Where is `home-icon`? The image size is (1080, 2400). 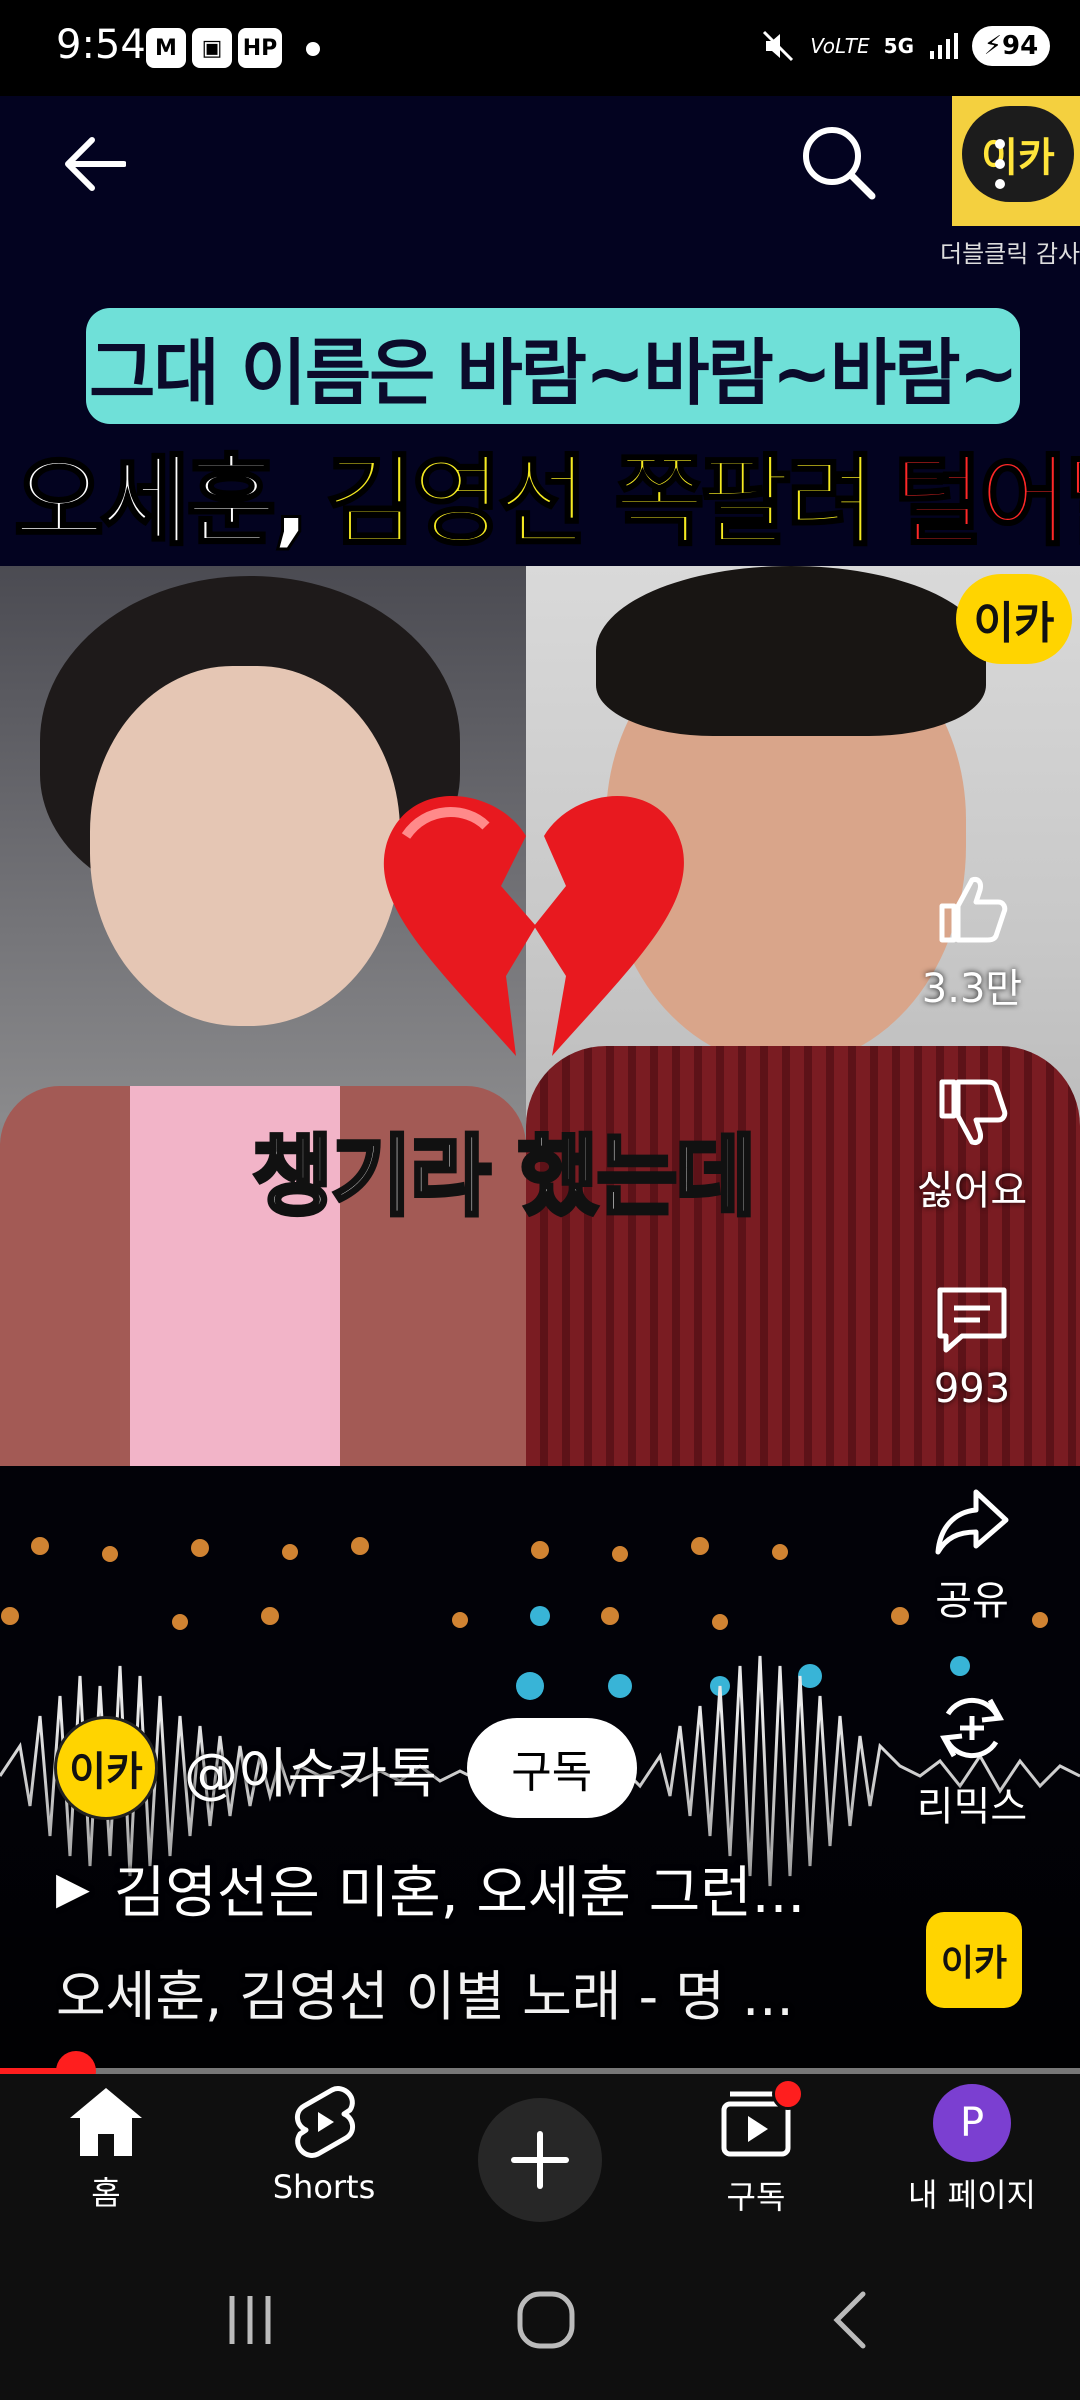 home-icon is located at coordinates (106, 2122).